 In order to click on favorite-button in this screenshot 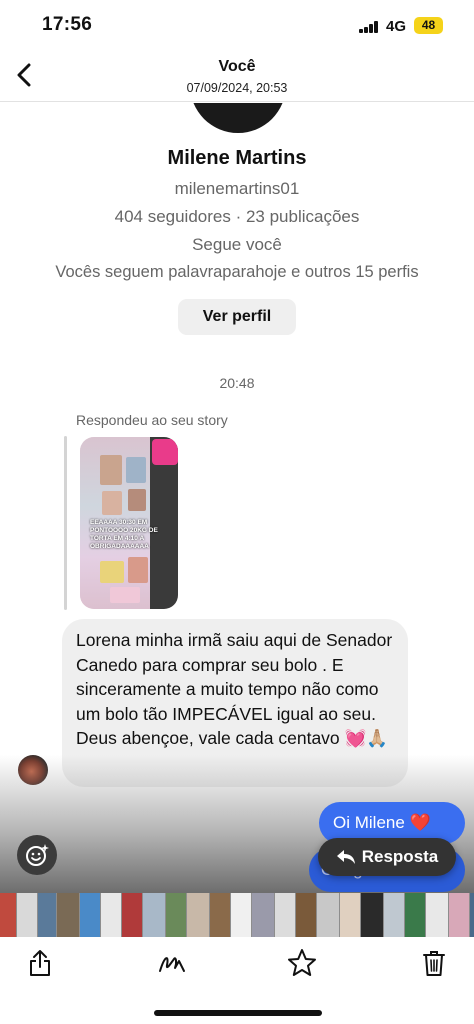, I will do `click(302, 963)`.